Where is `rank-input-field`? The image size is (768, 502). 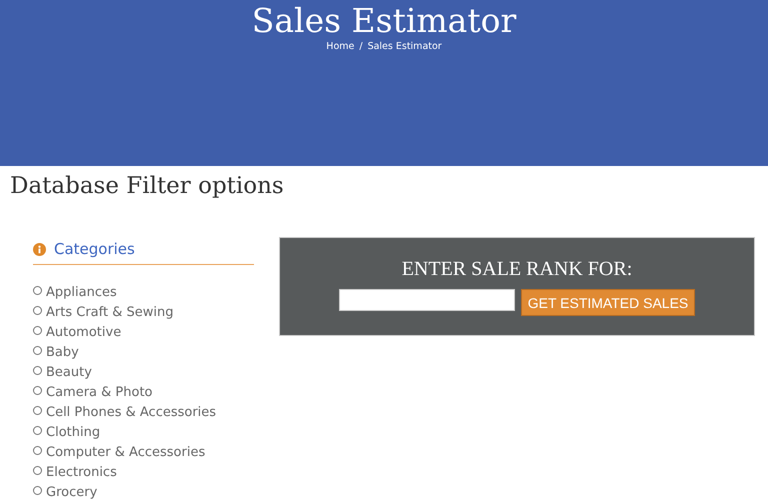 rank-input-field is located at coordinates (426, 300).